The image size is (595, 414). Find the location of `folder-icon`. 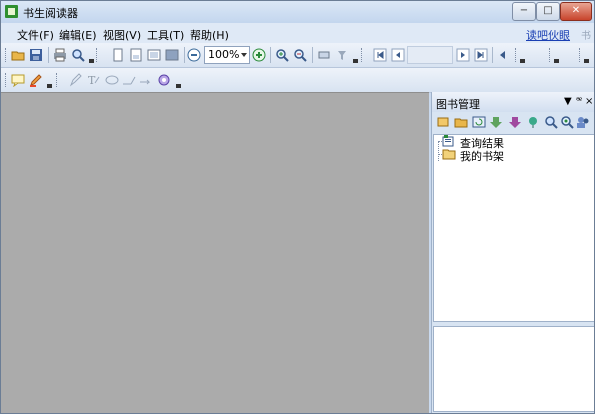

folder-icon is located at coordinates (449, 154).